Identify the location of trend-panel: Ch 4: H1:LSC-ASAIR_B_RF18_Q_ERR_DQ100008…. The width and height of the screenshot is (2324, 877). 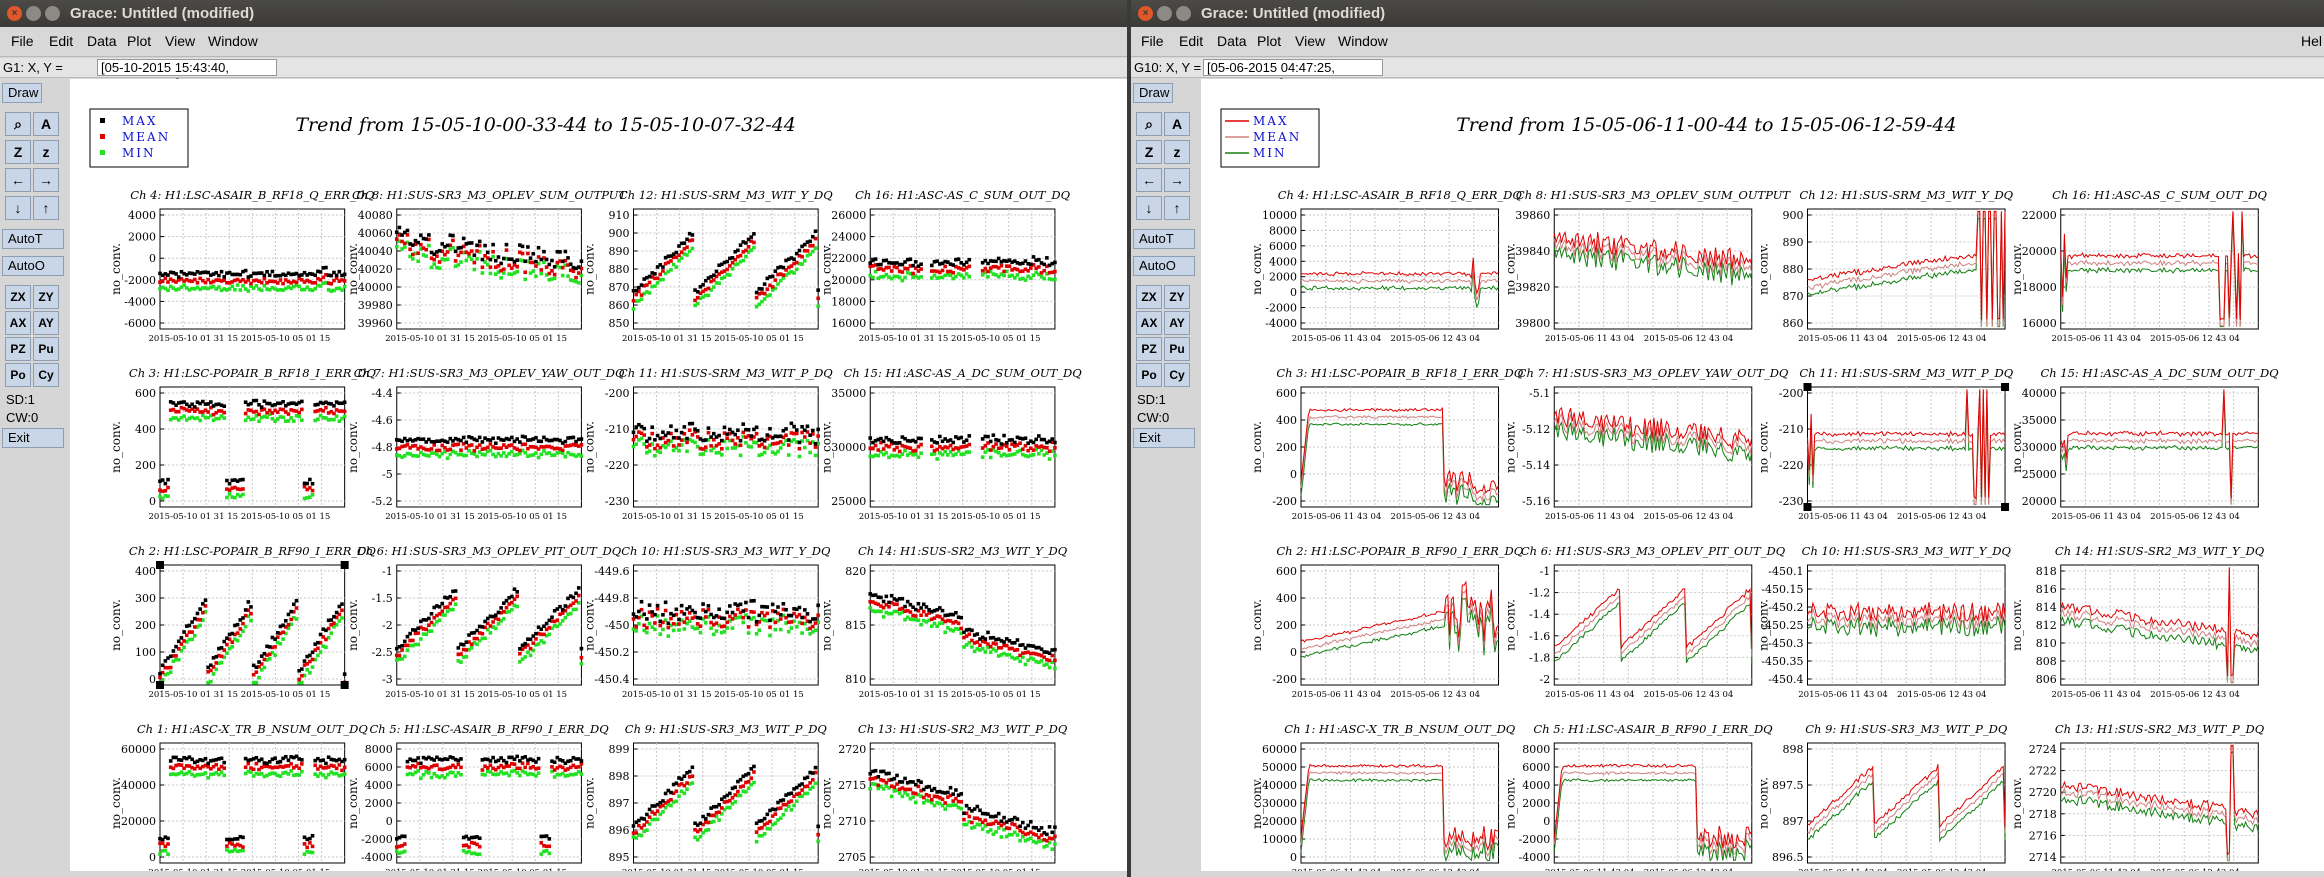
(1386, 266).